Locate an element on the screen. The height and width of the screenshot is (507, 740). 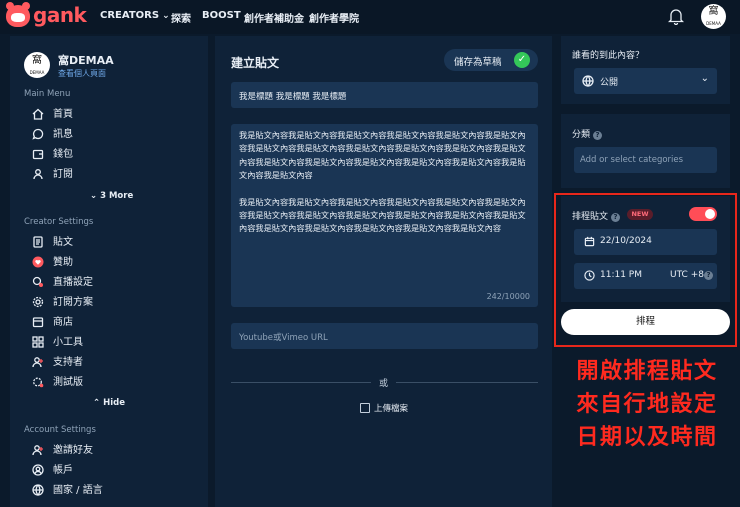
nav-grant: 創作者補助金 is located at coordinates (274, 17).